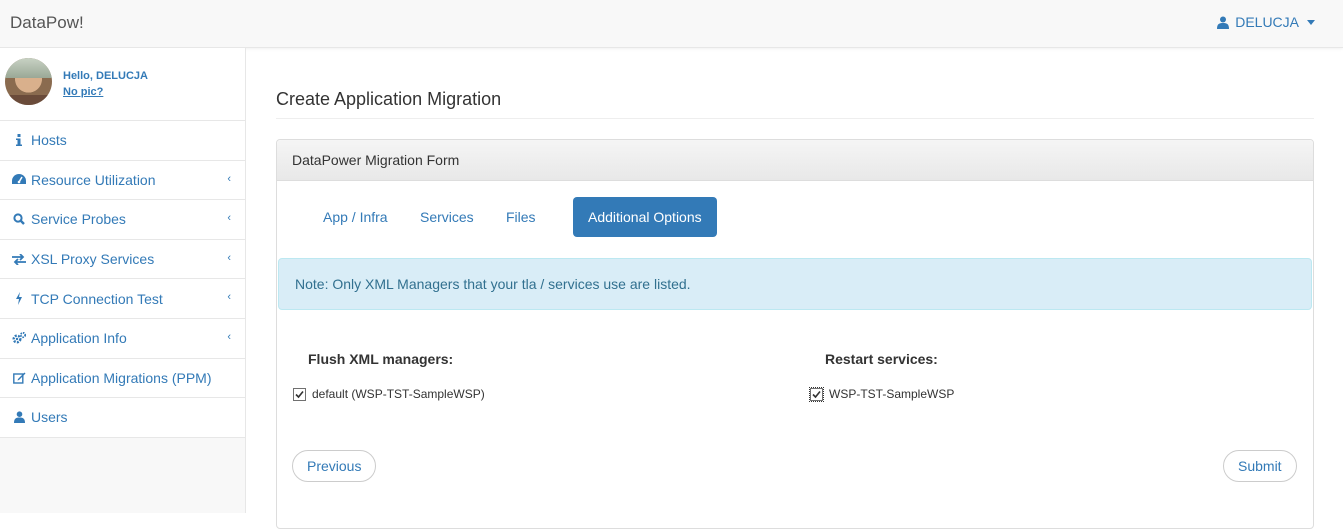  I want to click on bolt-icon, so click(19, 299).